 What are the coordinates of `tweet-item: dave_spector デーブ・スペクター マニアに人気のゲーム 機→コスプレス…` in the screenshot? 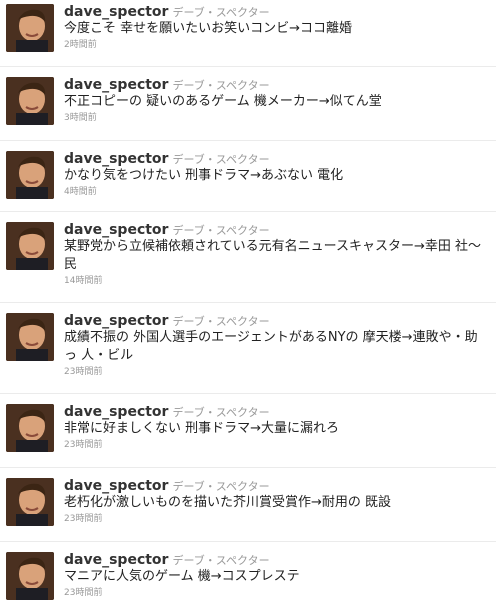 It's located at (248, 576).